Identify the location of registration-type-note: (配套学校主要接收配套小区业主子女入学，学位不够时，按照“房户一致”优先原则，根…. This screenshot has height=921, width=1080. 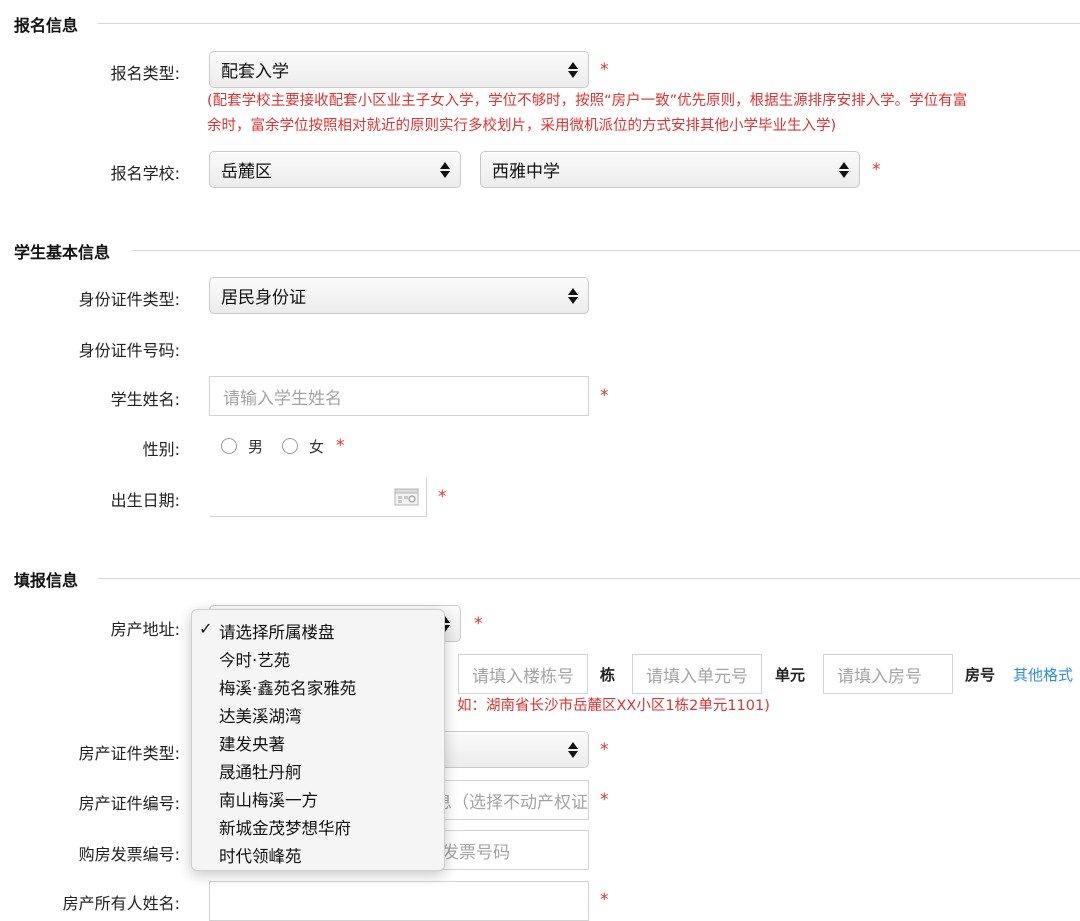
(622, 114).